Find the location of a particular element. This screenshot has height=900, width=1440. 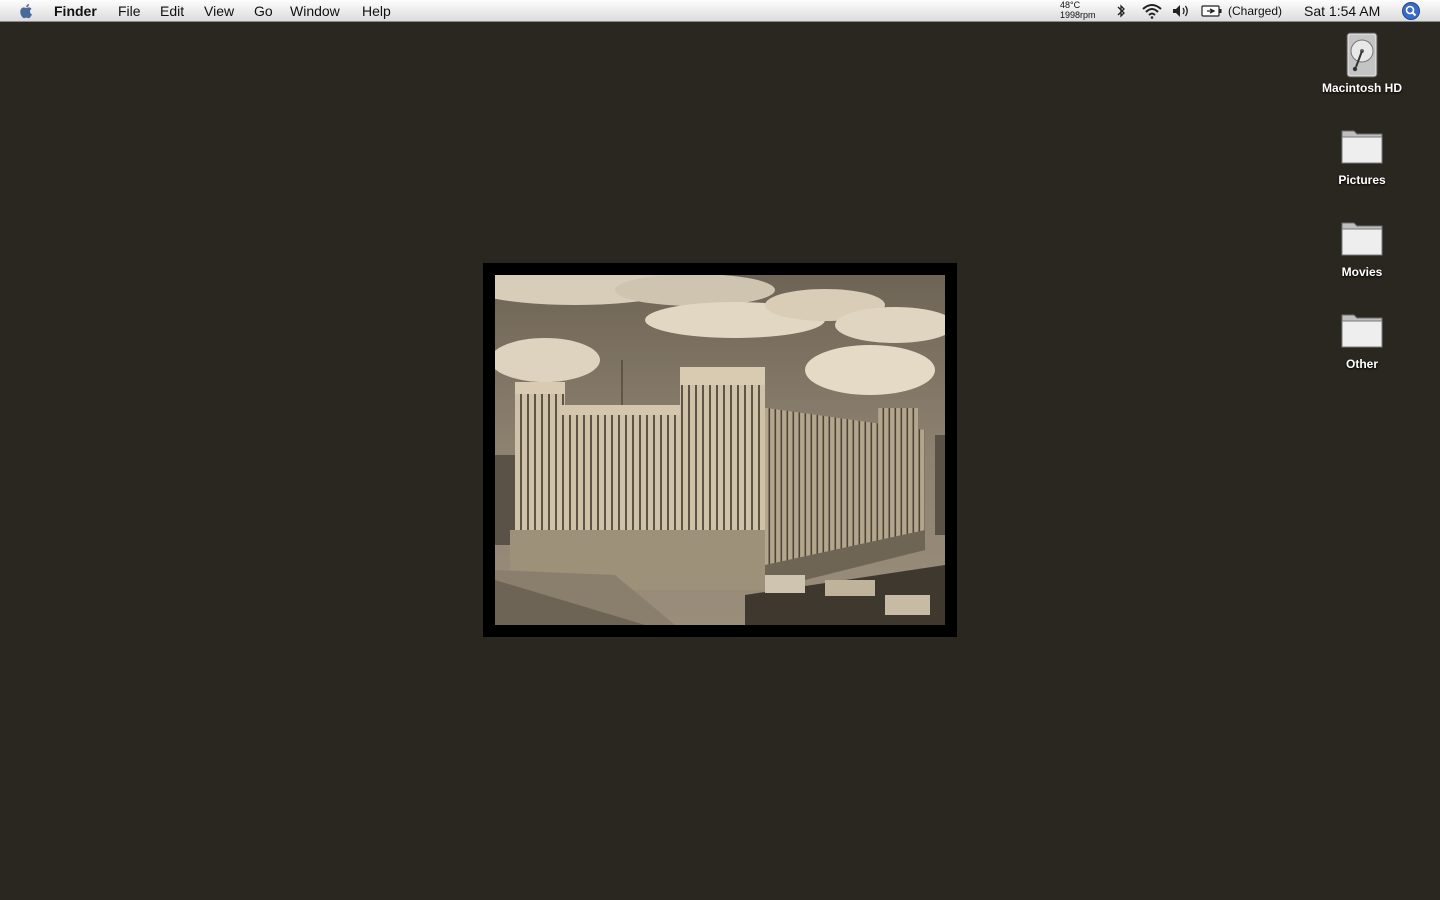

menu-view: View is located at coordinates (219, 11).